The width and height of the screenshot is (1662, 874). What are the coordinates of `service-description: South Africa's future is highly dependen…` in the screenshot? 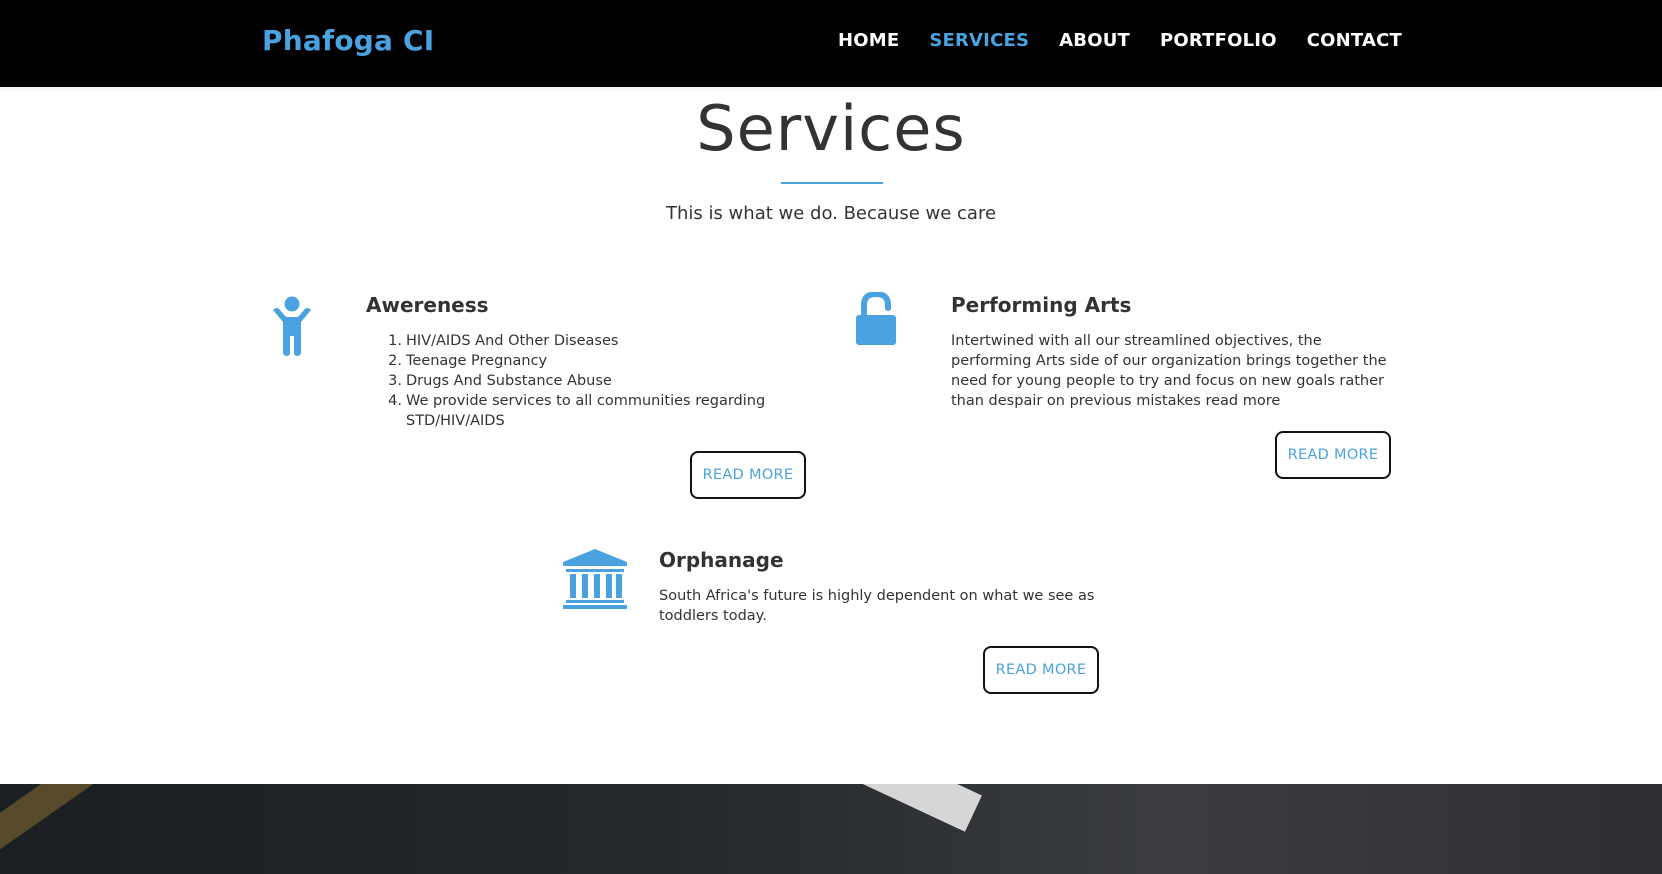 It's located at (877, 606).